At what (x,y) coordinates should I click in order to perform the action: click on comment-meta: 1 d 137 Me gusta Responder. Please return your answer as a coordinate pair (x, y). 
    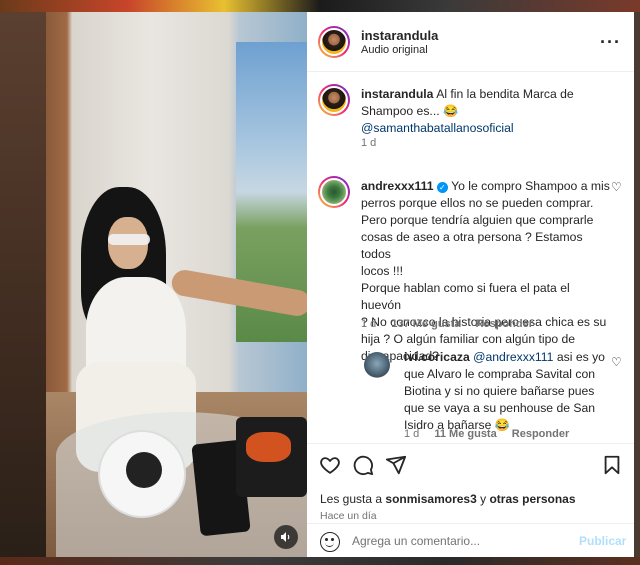
    Looking at the image, I should click on (447, 324).